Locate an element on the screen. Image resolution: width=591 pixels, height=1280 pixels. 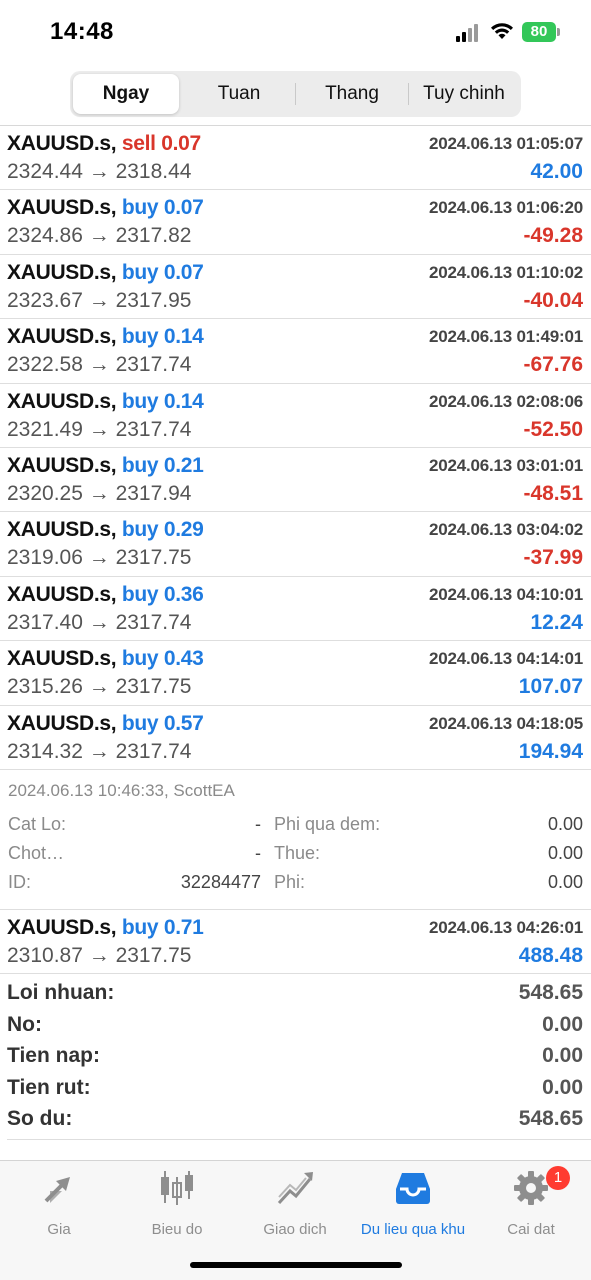
deal-prices: 2324.44 → 2318.44 is located at coordinates (99, 171).